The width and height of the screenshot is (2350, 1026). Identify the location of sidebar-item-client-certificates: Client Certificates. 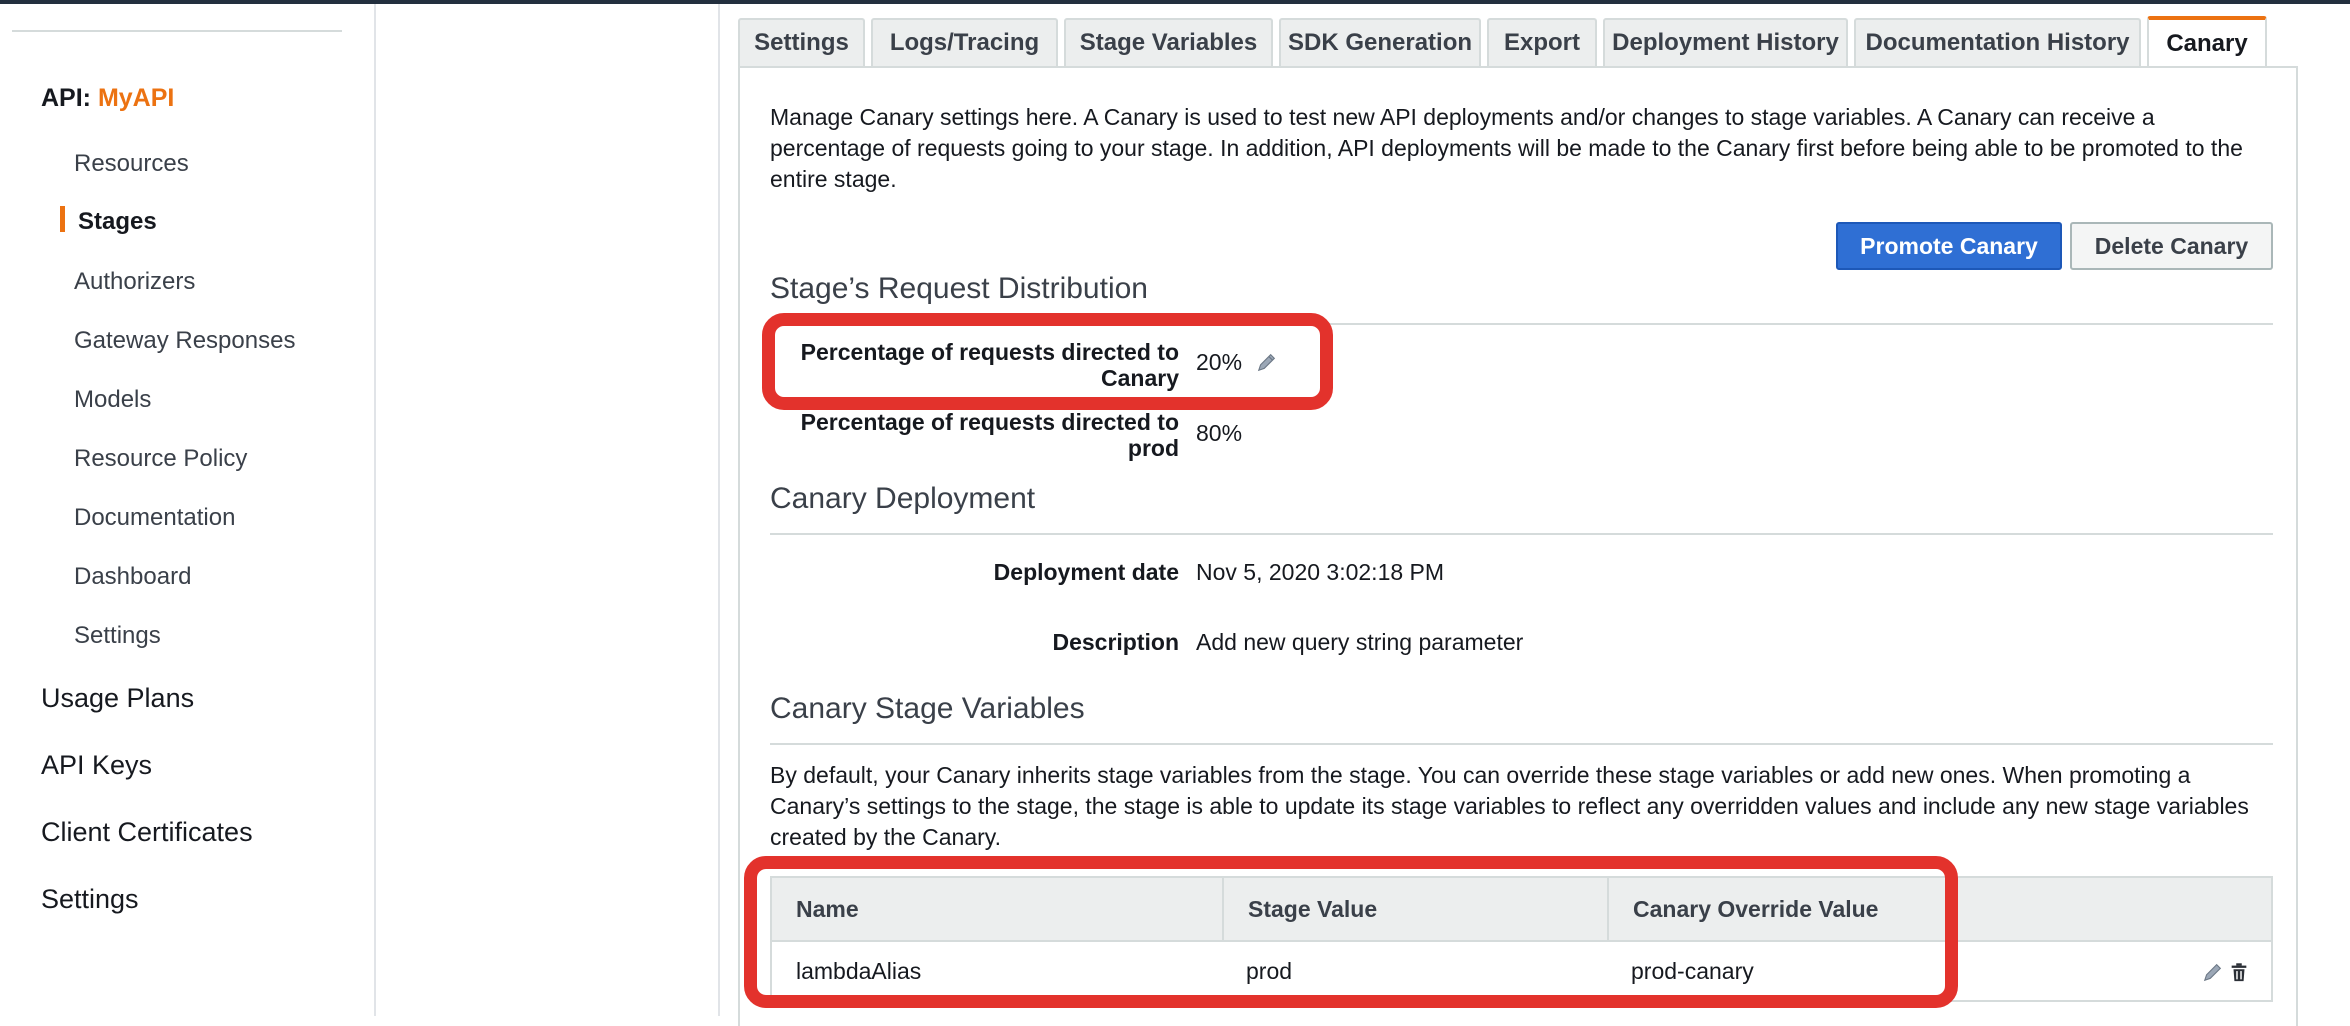
(147, 832).